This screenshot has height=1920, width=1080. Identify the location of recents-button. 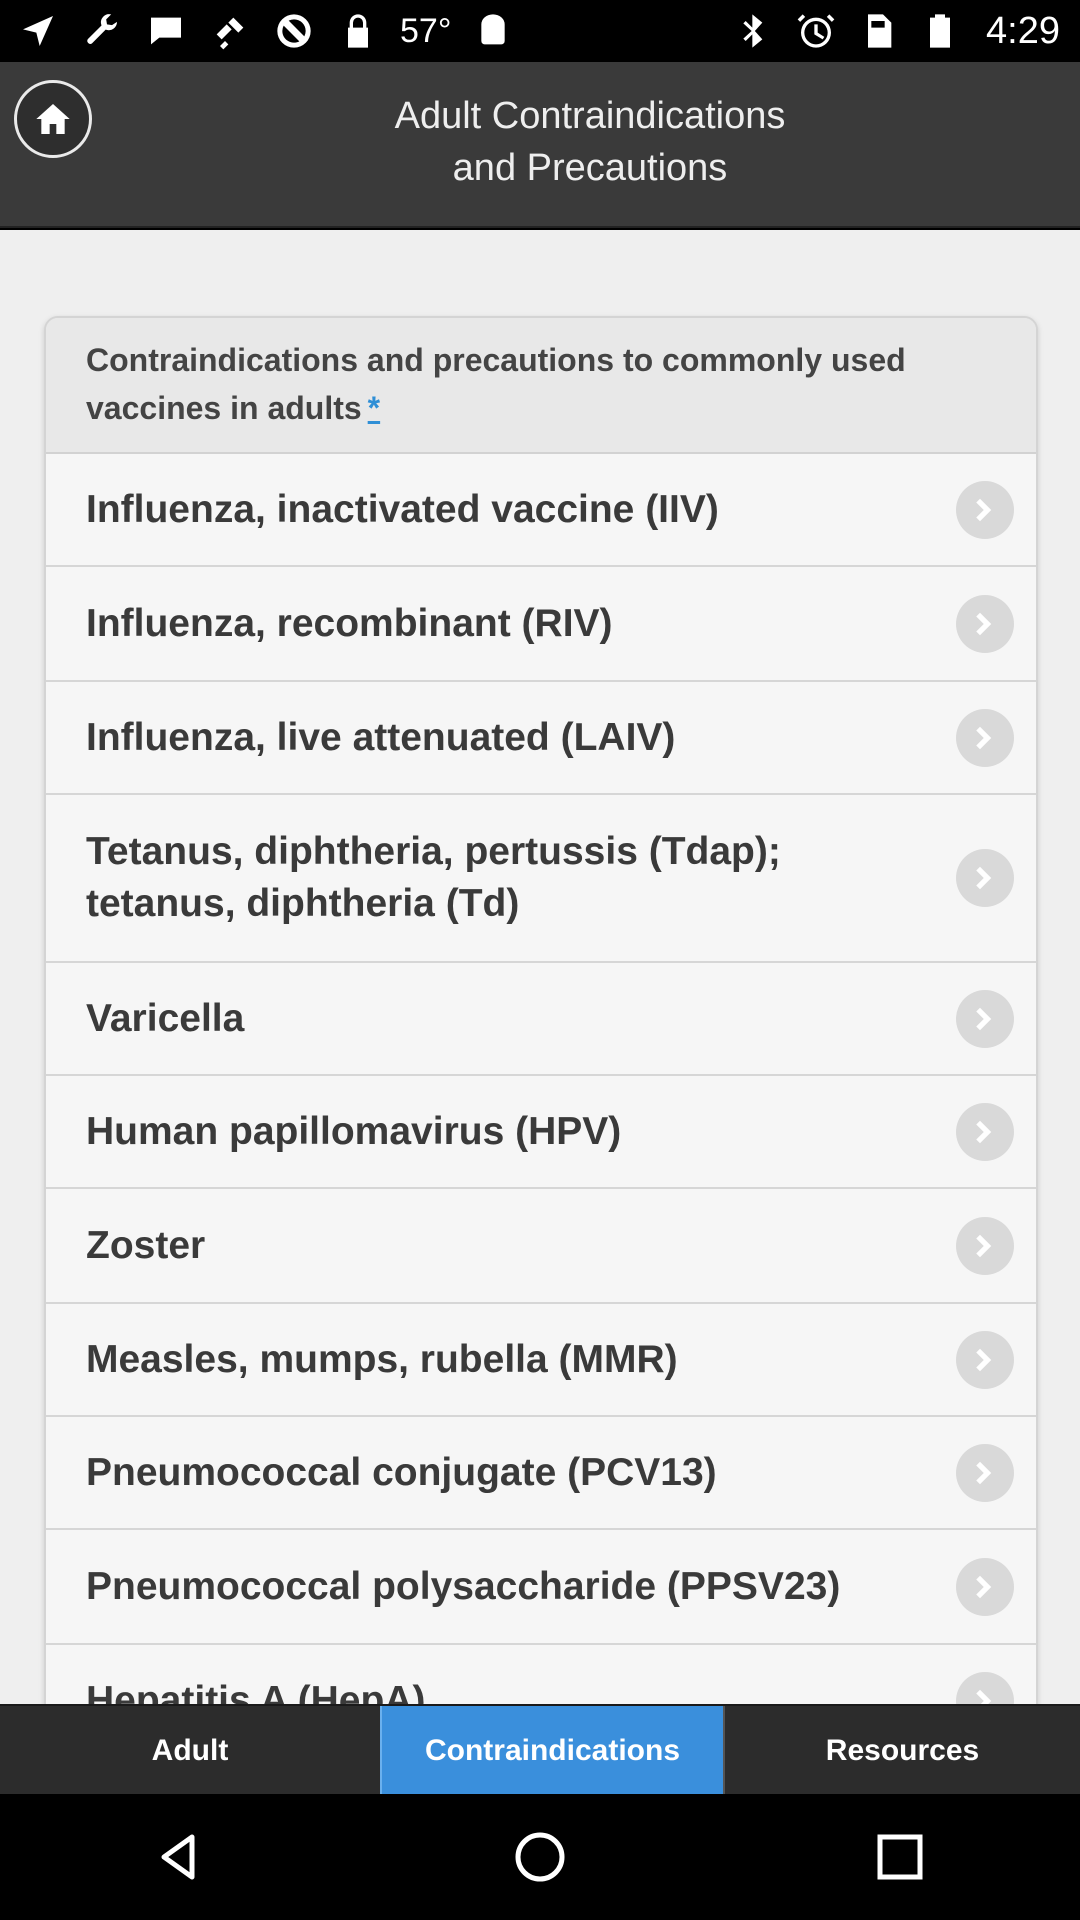
(900, 1857).